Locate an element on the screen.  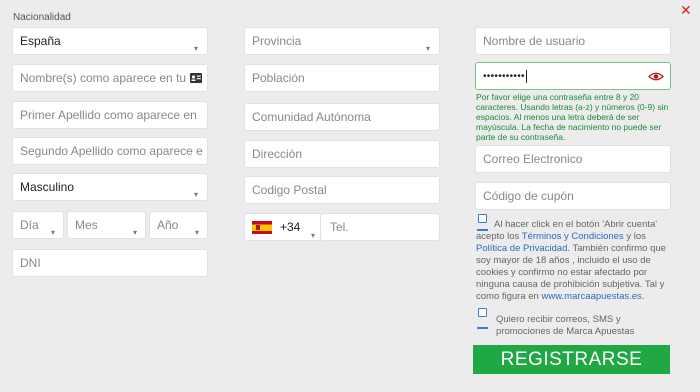
day-select: Día ▾ is located at coordinates (38, 225).